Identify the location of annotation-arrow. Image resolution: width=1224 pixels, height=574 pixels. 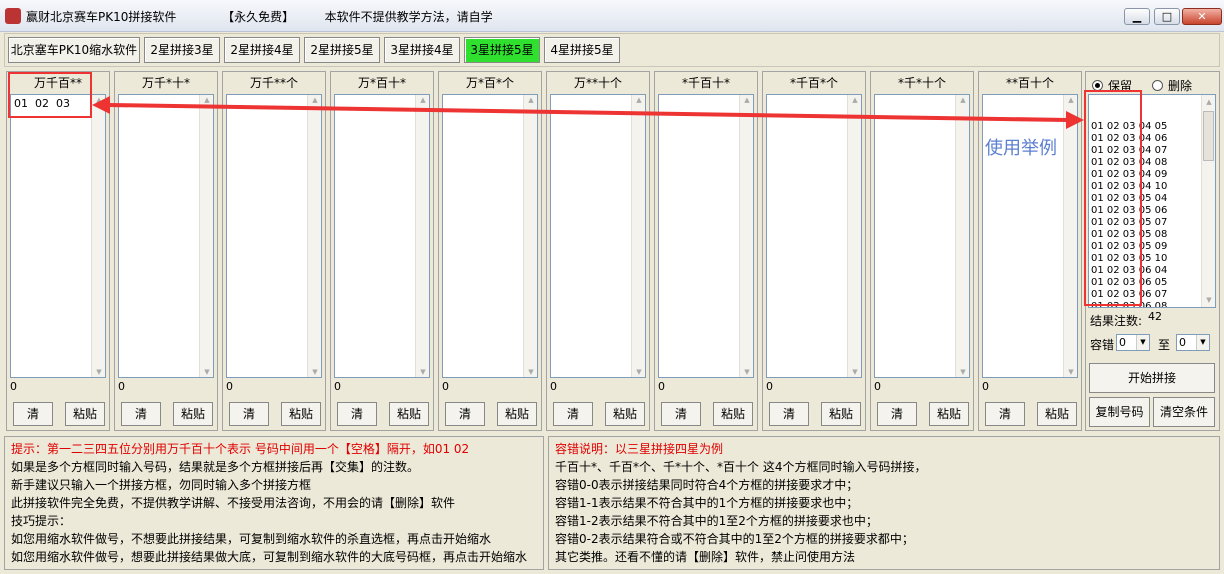
(588, 112).